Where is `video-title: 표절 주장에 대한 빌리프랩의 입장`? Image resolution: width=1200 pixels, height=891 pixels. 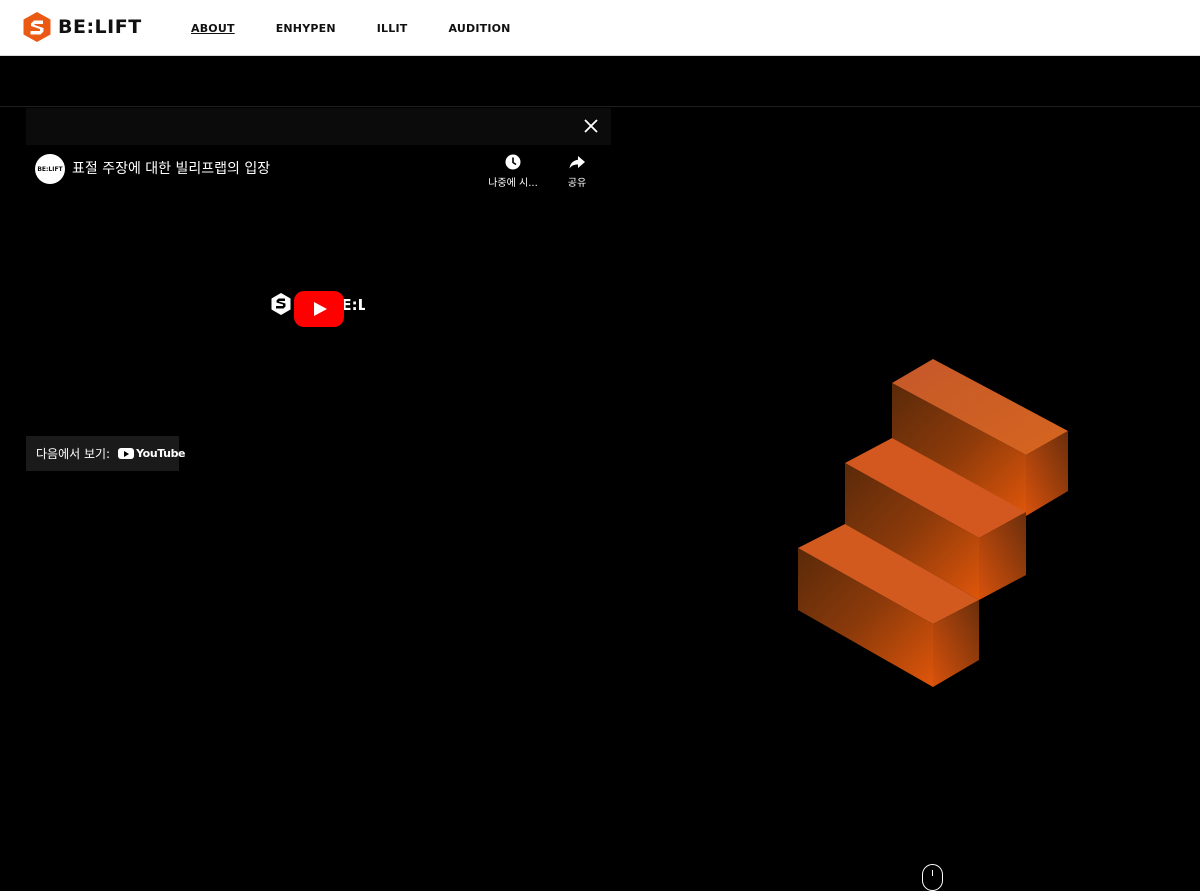
video-title: 표절 주장에 대한 빌리프랩의 입장 is located at coordinates (171, 168).